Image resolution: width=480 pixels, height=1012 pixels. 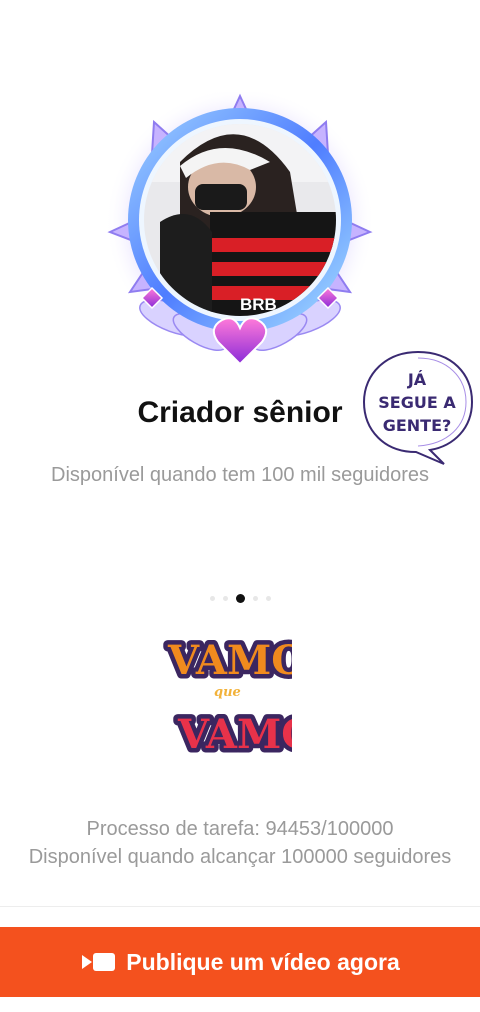 I want to click on publish-video-label: Publique um vídeo agora, so click(x=263, y=961).